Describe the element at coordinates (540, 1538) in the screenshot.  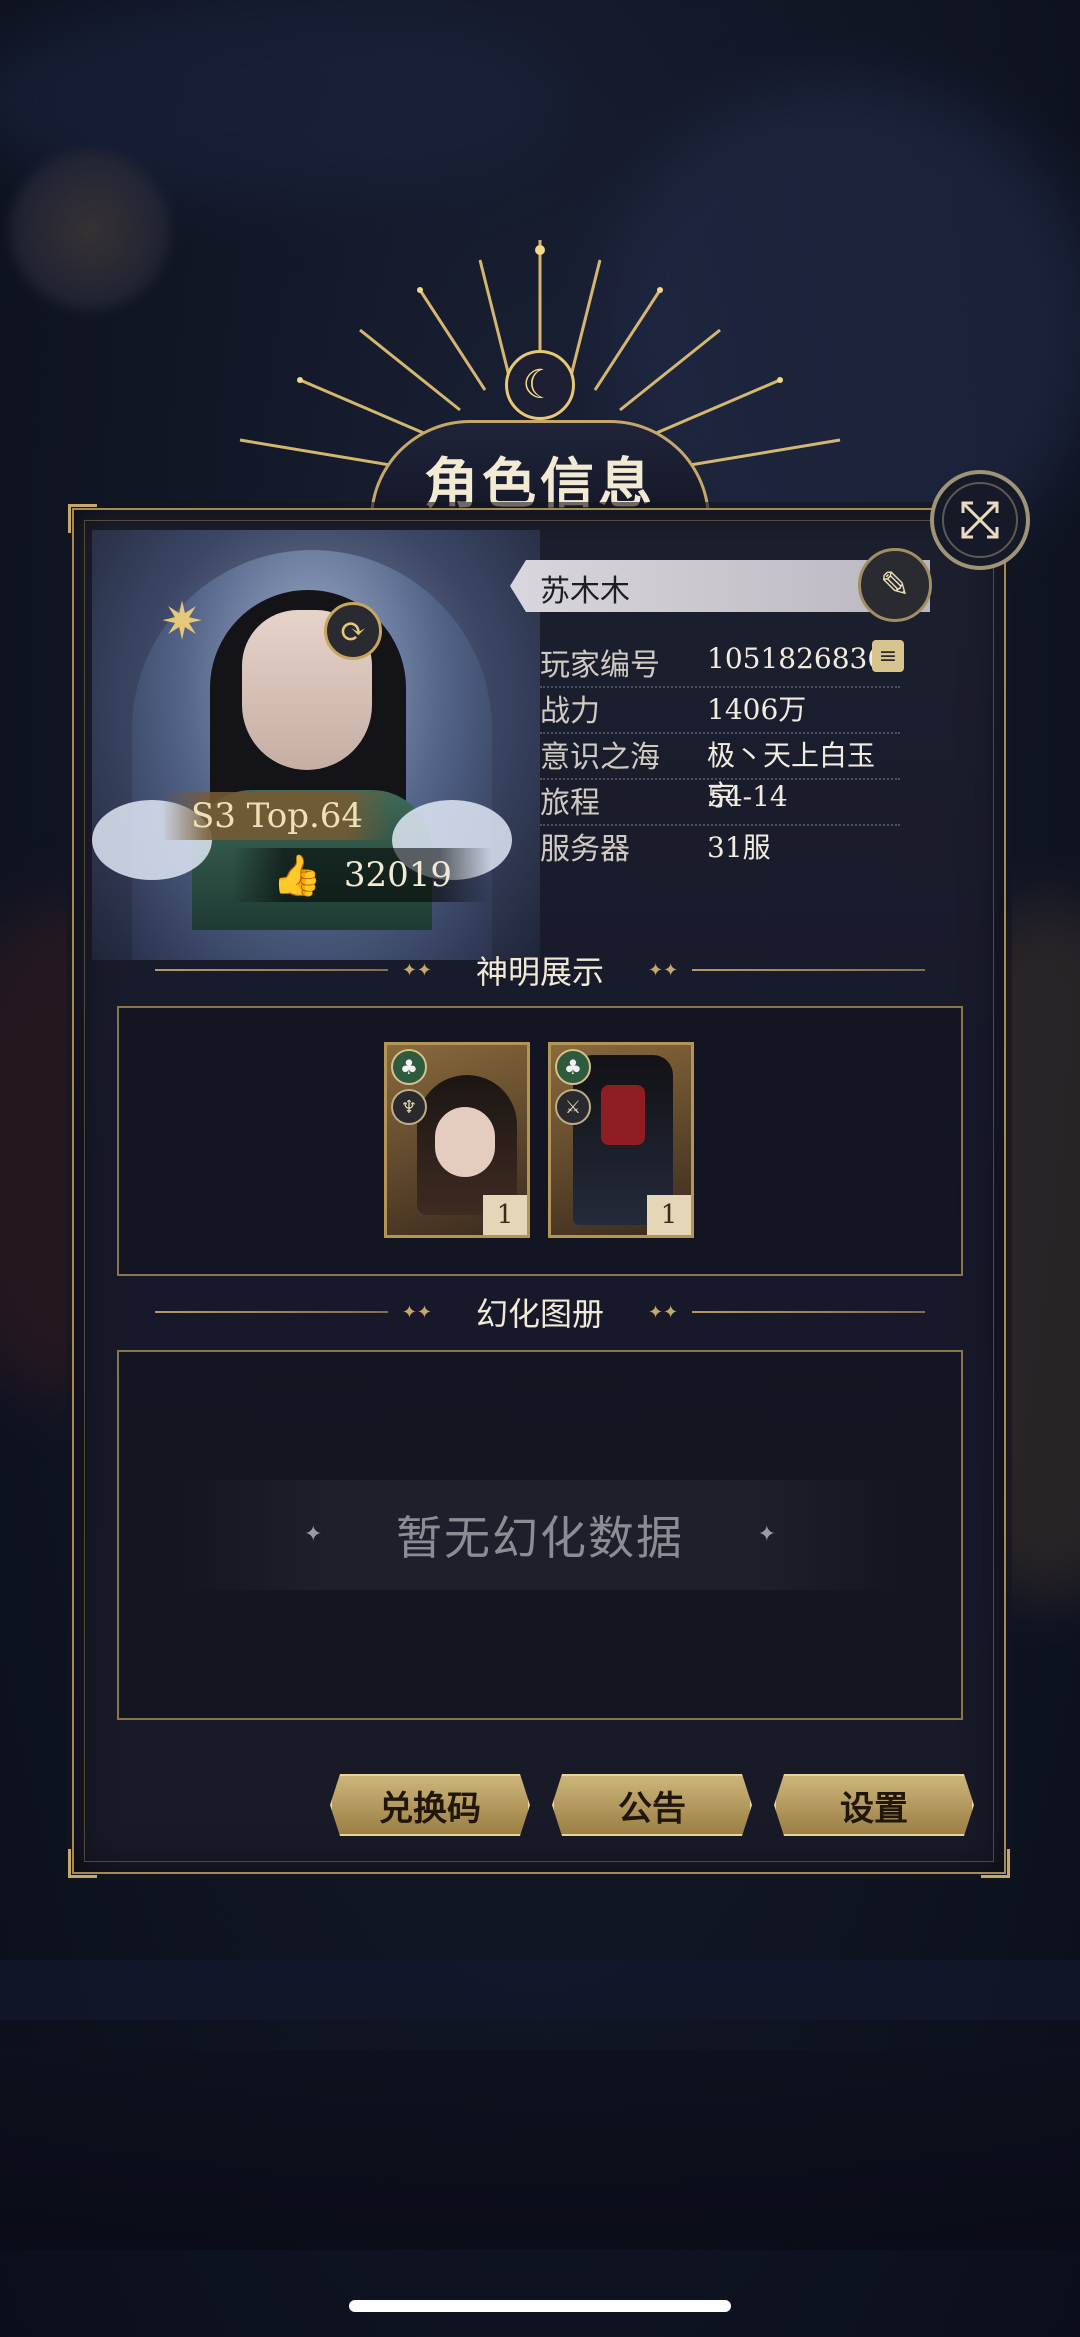
I see `empty-state-text: 暂无幻化数据` at that location.